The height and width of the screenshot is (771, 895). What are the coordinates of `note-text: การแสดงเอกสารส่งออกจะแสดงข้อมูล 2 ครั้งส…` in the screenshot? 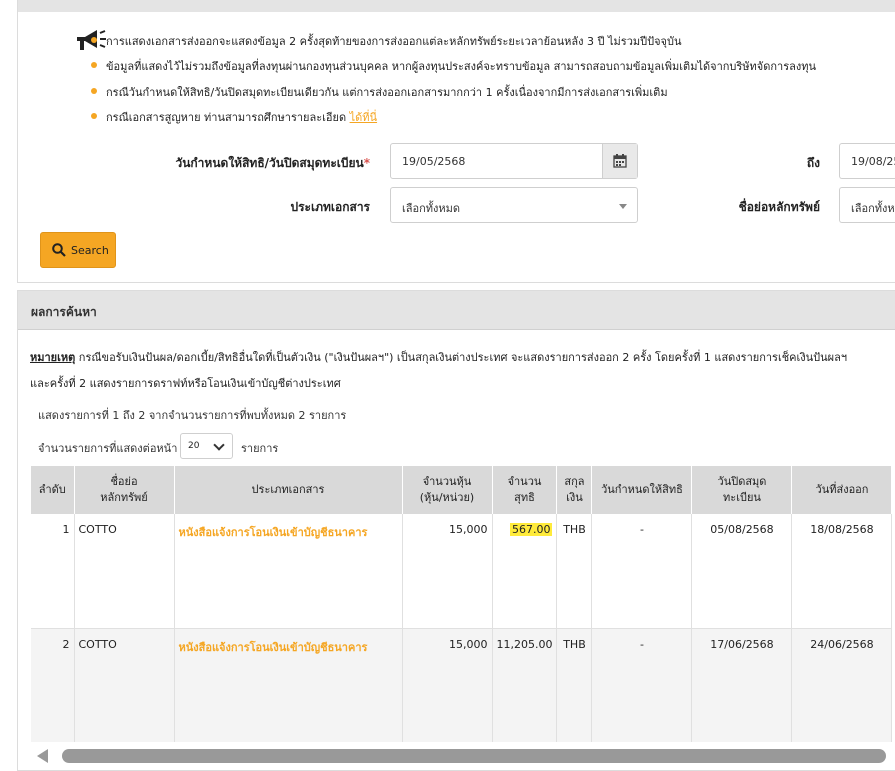 It's located at (394, 41).